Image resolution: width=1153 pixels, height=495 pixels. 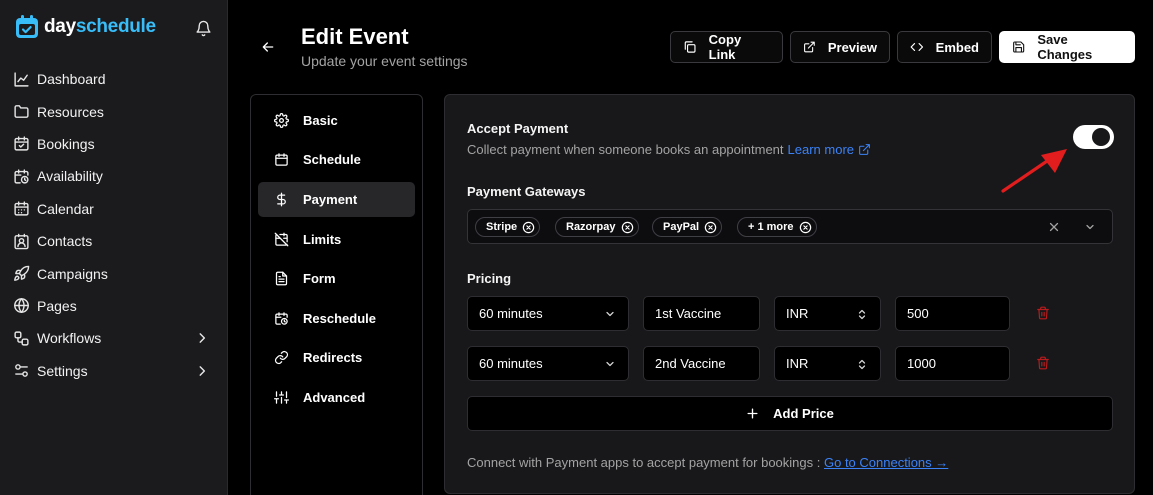 I want to click on back-arrow-icon, so click(x=268, y=47).